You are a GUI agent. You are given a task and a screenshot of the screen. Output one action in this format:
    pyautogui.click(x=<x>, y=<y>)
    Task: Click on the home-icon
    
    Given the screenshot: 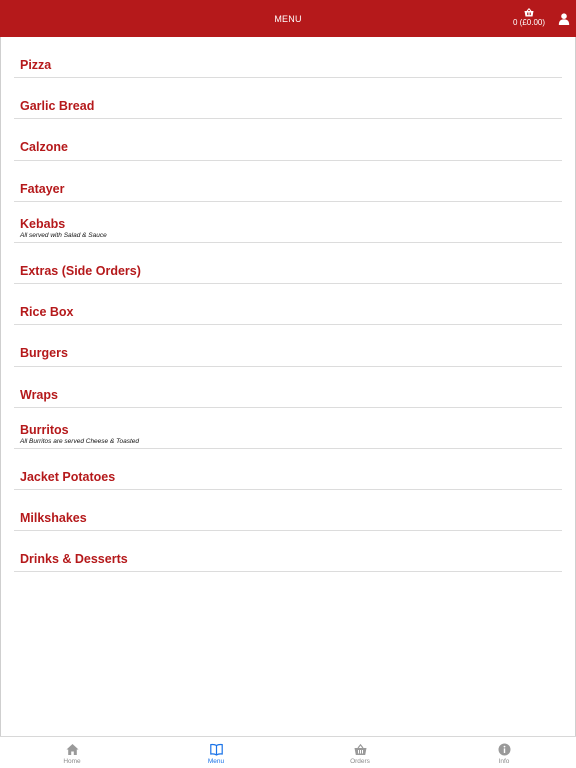 What is the action you would take?
    pyautogui.click(x=72, y=749)
    